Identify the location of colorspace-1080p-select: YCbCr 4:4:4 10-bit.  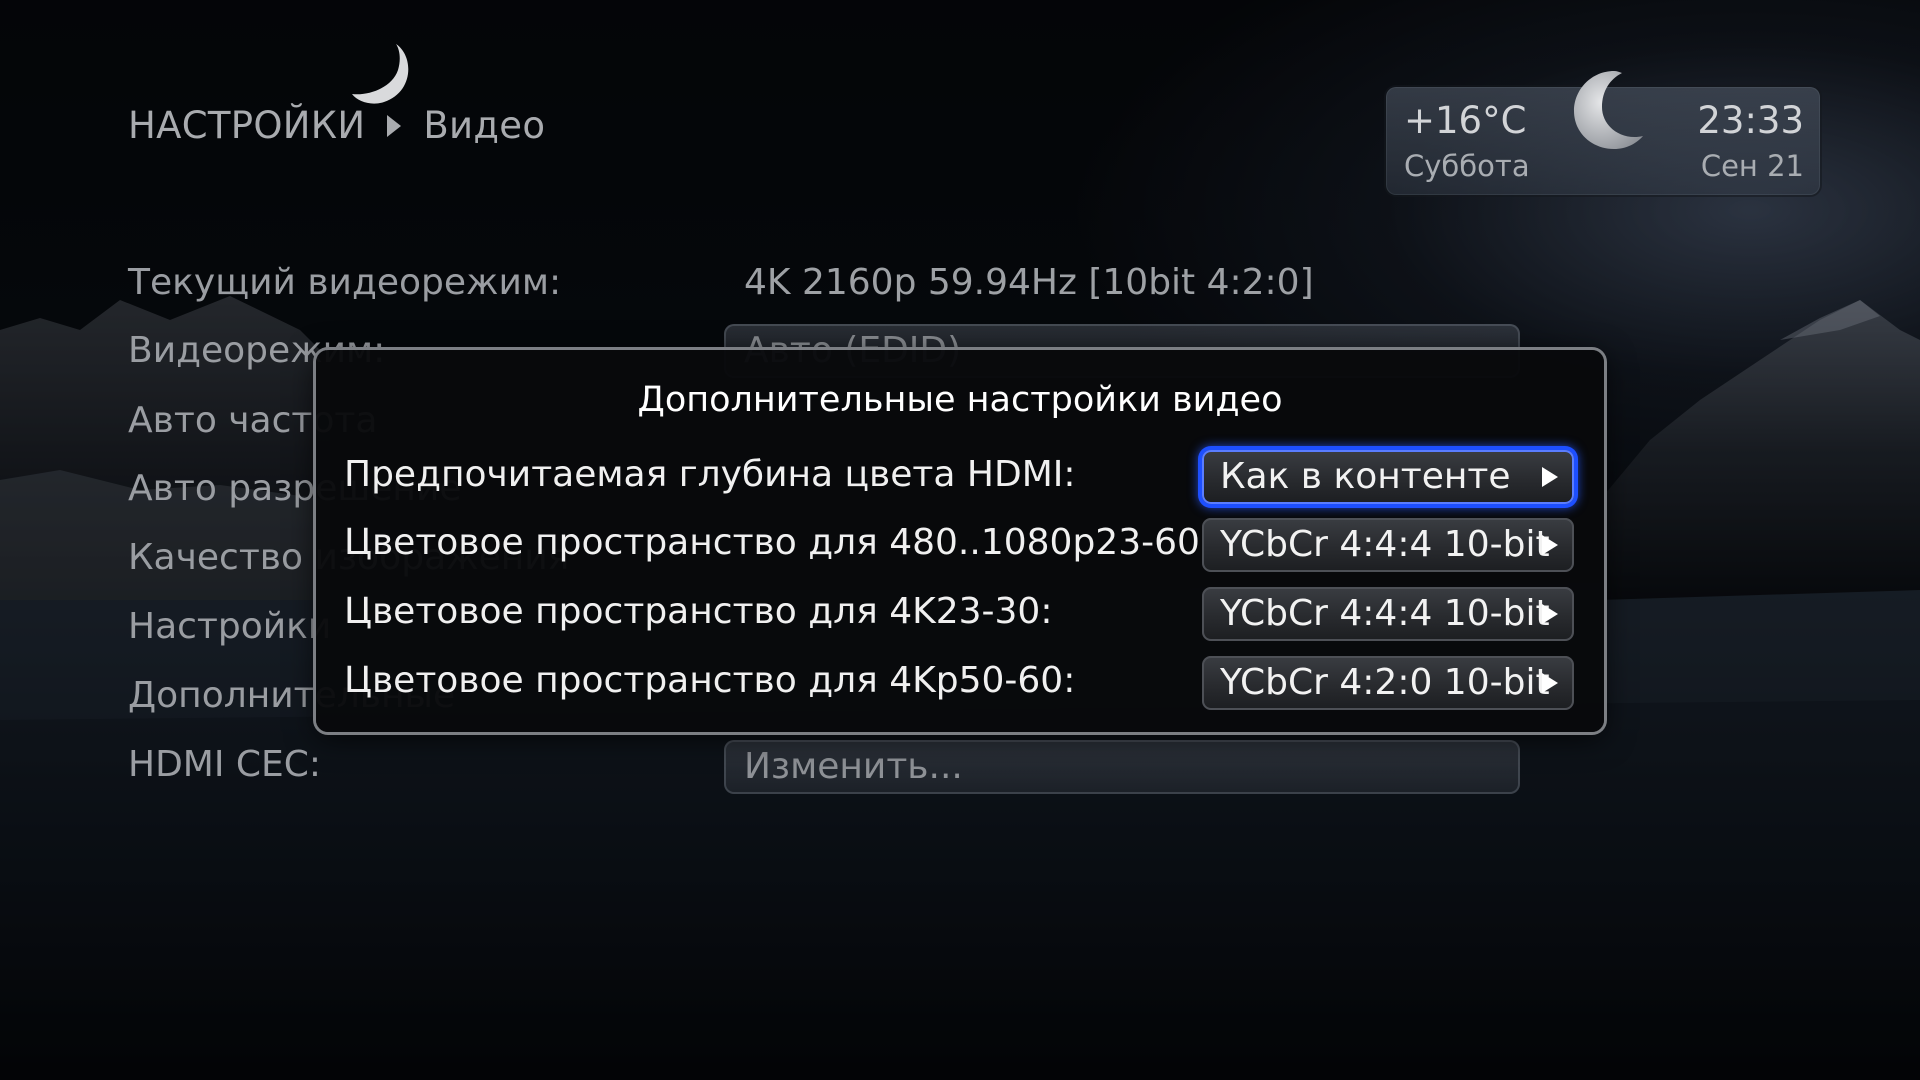
(1388, 545).